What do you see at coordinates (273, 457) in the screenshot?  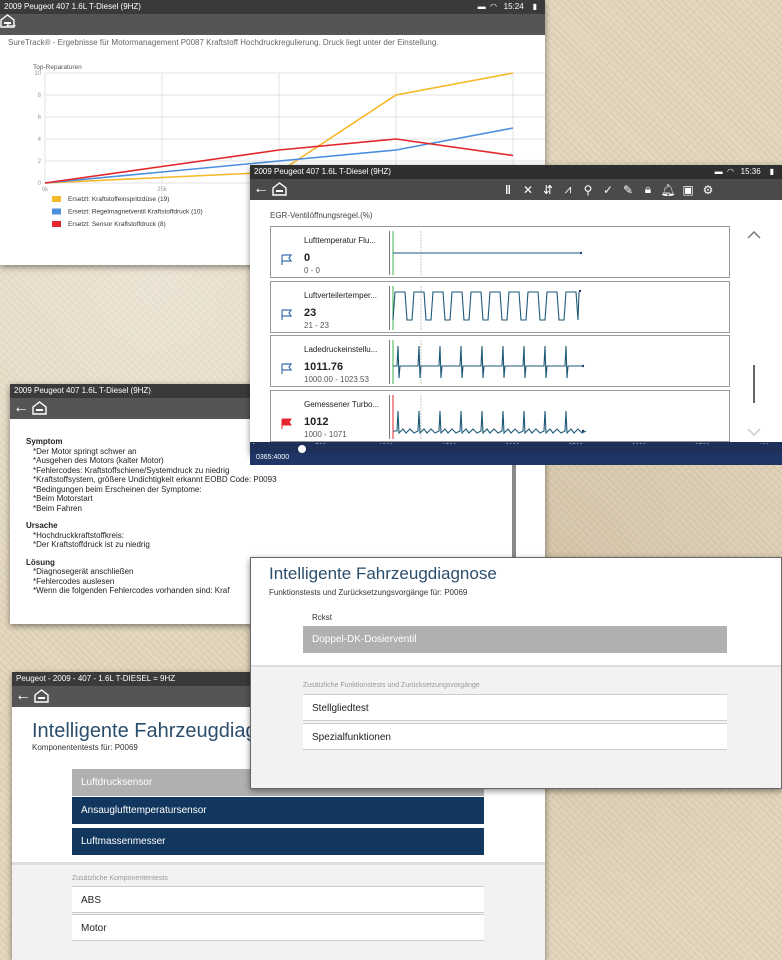 I see `ruler-position: 0365:4000` at bounding box center [273, 457].